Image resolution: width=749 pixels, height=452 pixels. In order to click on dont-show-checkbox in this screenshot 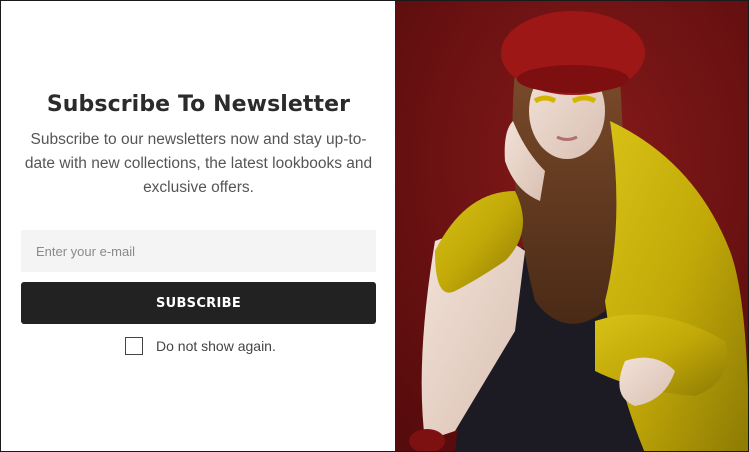, I will do `click(134, 346)`.